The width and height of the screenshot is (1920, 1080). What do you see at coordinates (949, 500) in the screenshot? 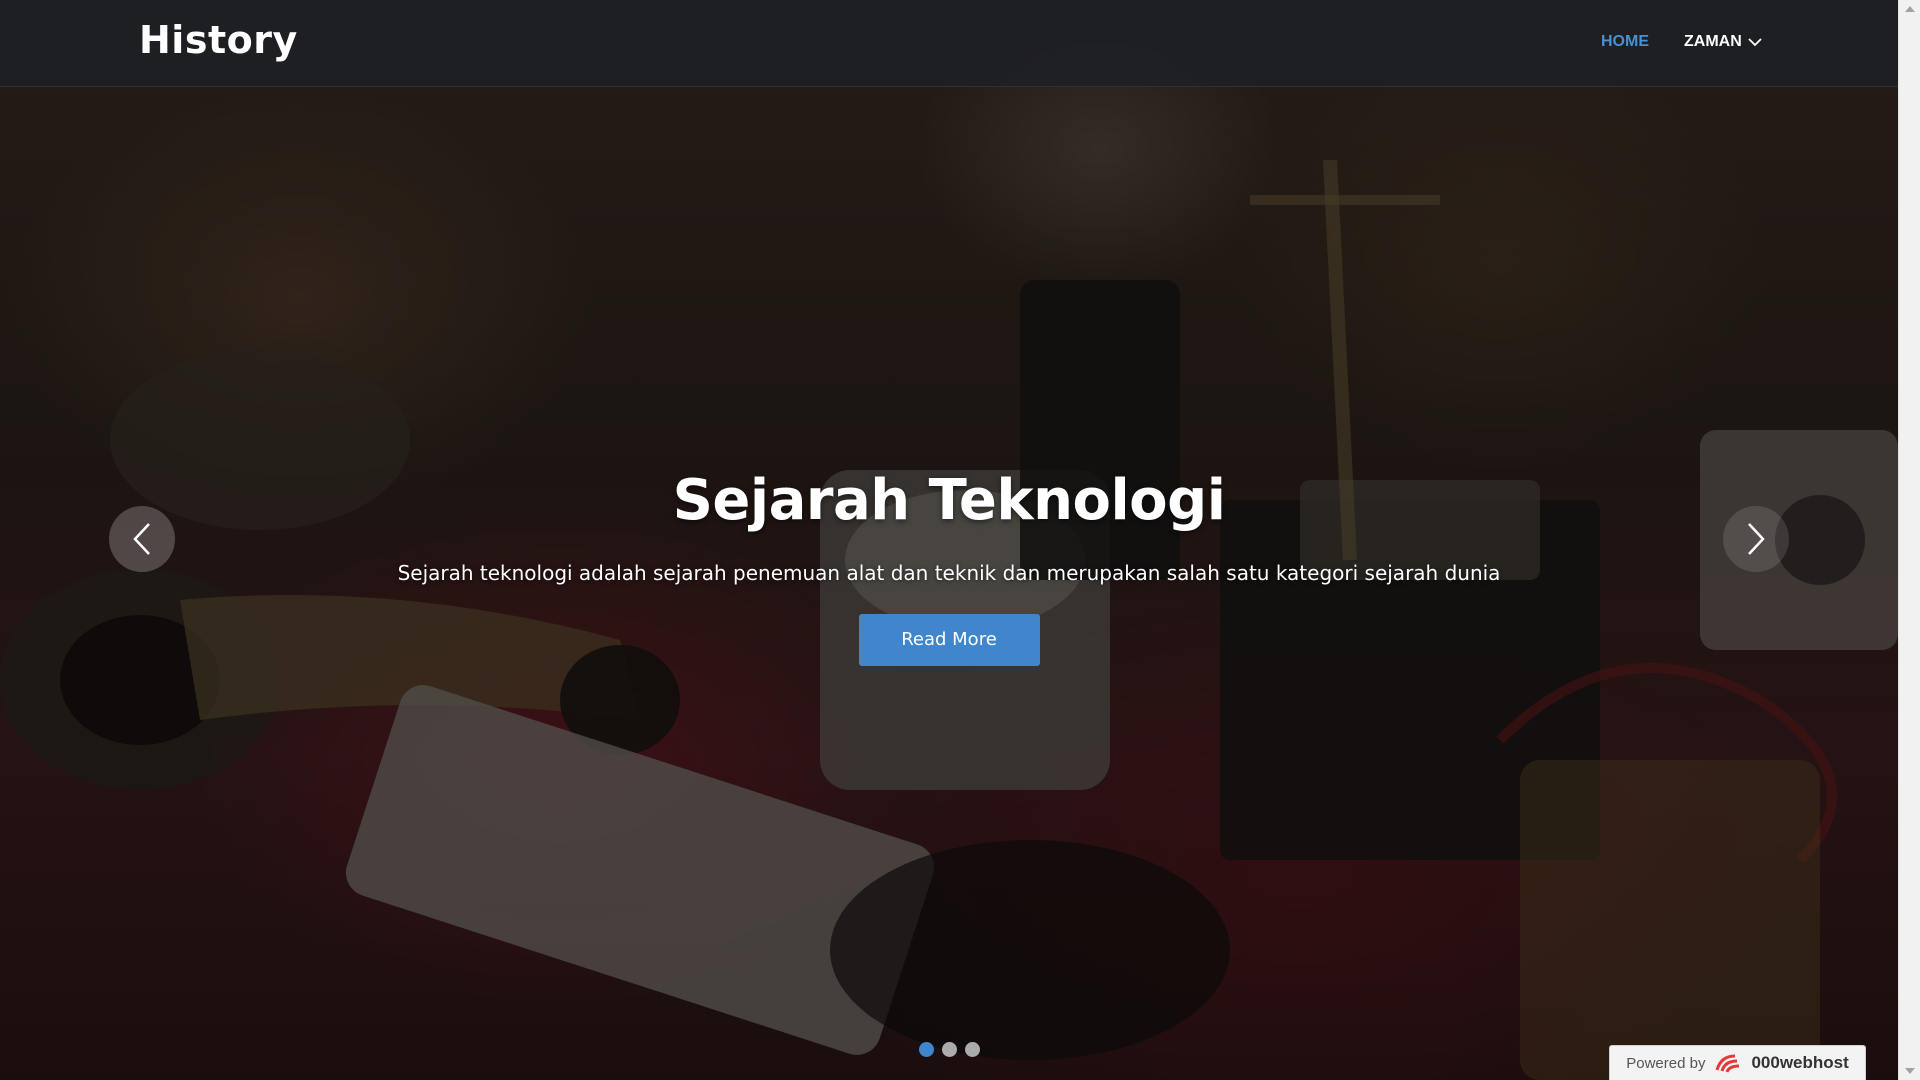
I see `slide-title: Sejarah Teknologi` at bounding box center [949, 500].